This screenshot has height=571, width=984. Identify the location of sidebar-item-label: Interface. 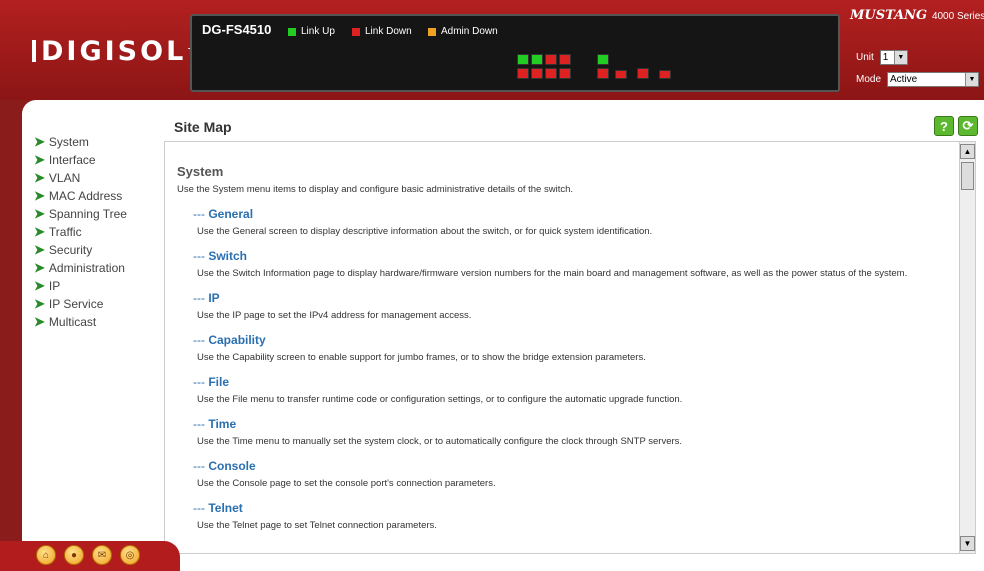
(72, 160).